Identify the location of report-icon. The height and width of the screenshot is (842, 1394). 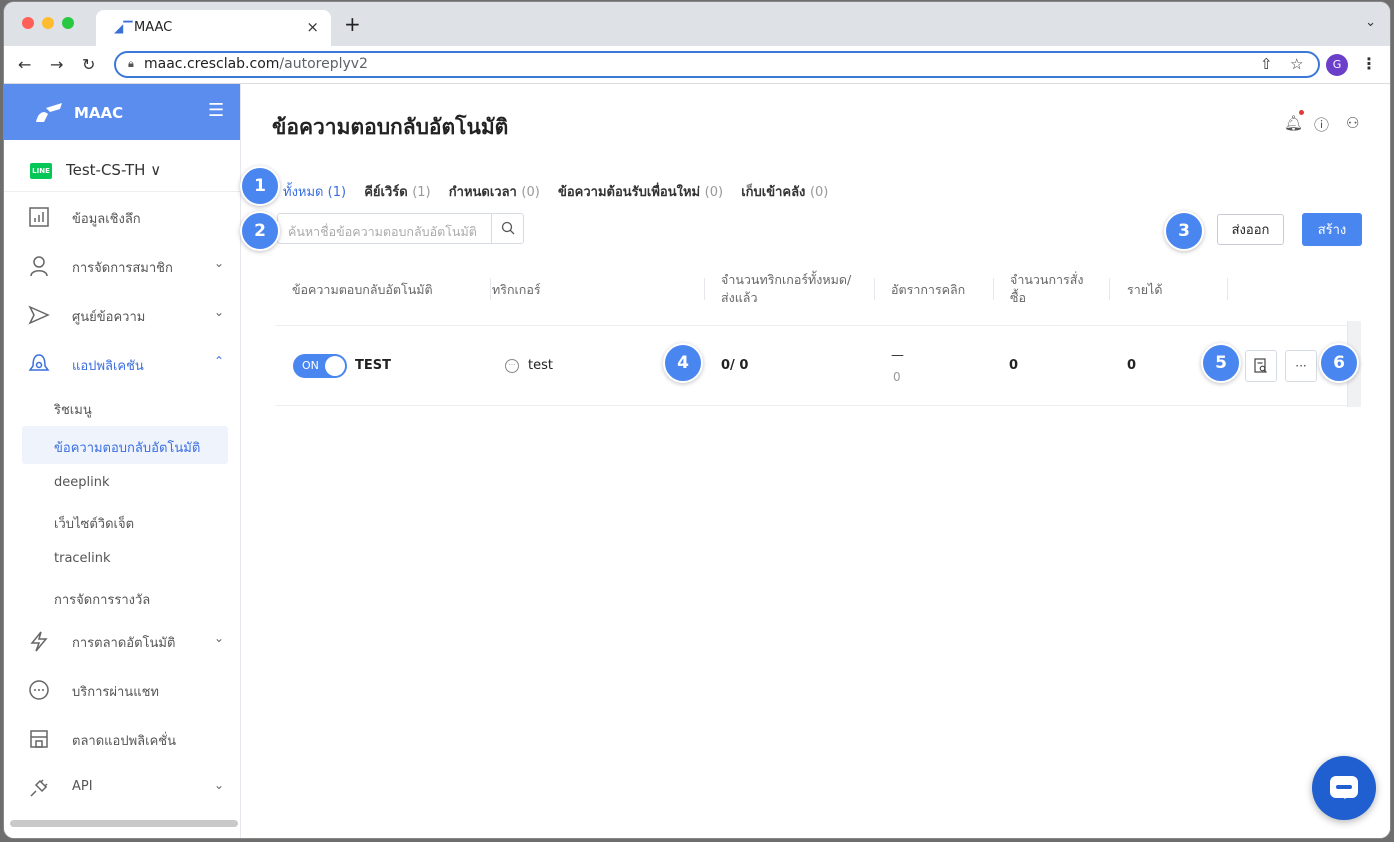
(1260, 365).